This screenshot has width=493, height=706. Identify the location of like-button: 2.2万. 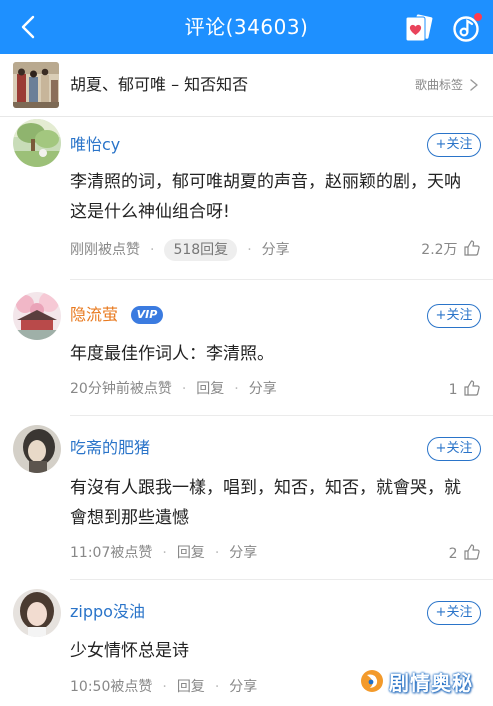
(451, 249).